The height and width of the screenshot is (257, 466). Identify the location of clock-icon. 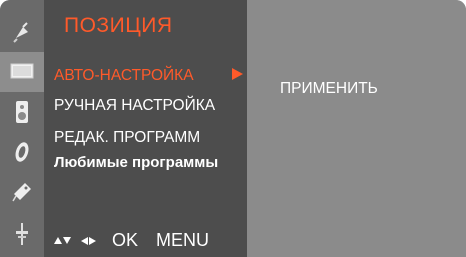
(22, 152).